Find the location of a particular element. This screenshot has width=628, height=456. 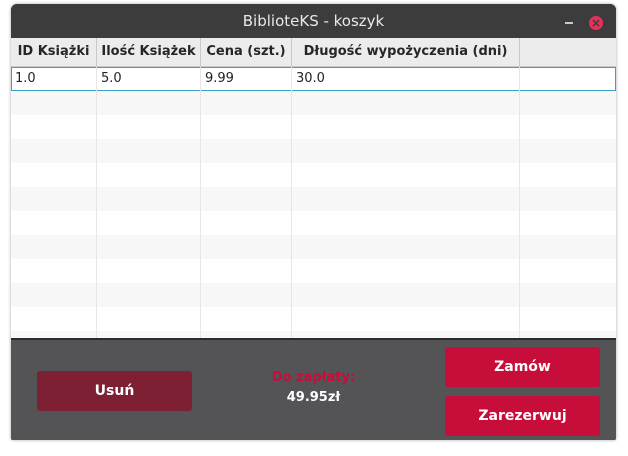

remove-button: Usuń is located at coordinates (114, 391).